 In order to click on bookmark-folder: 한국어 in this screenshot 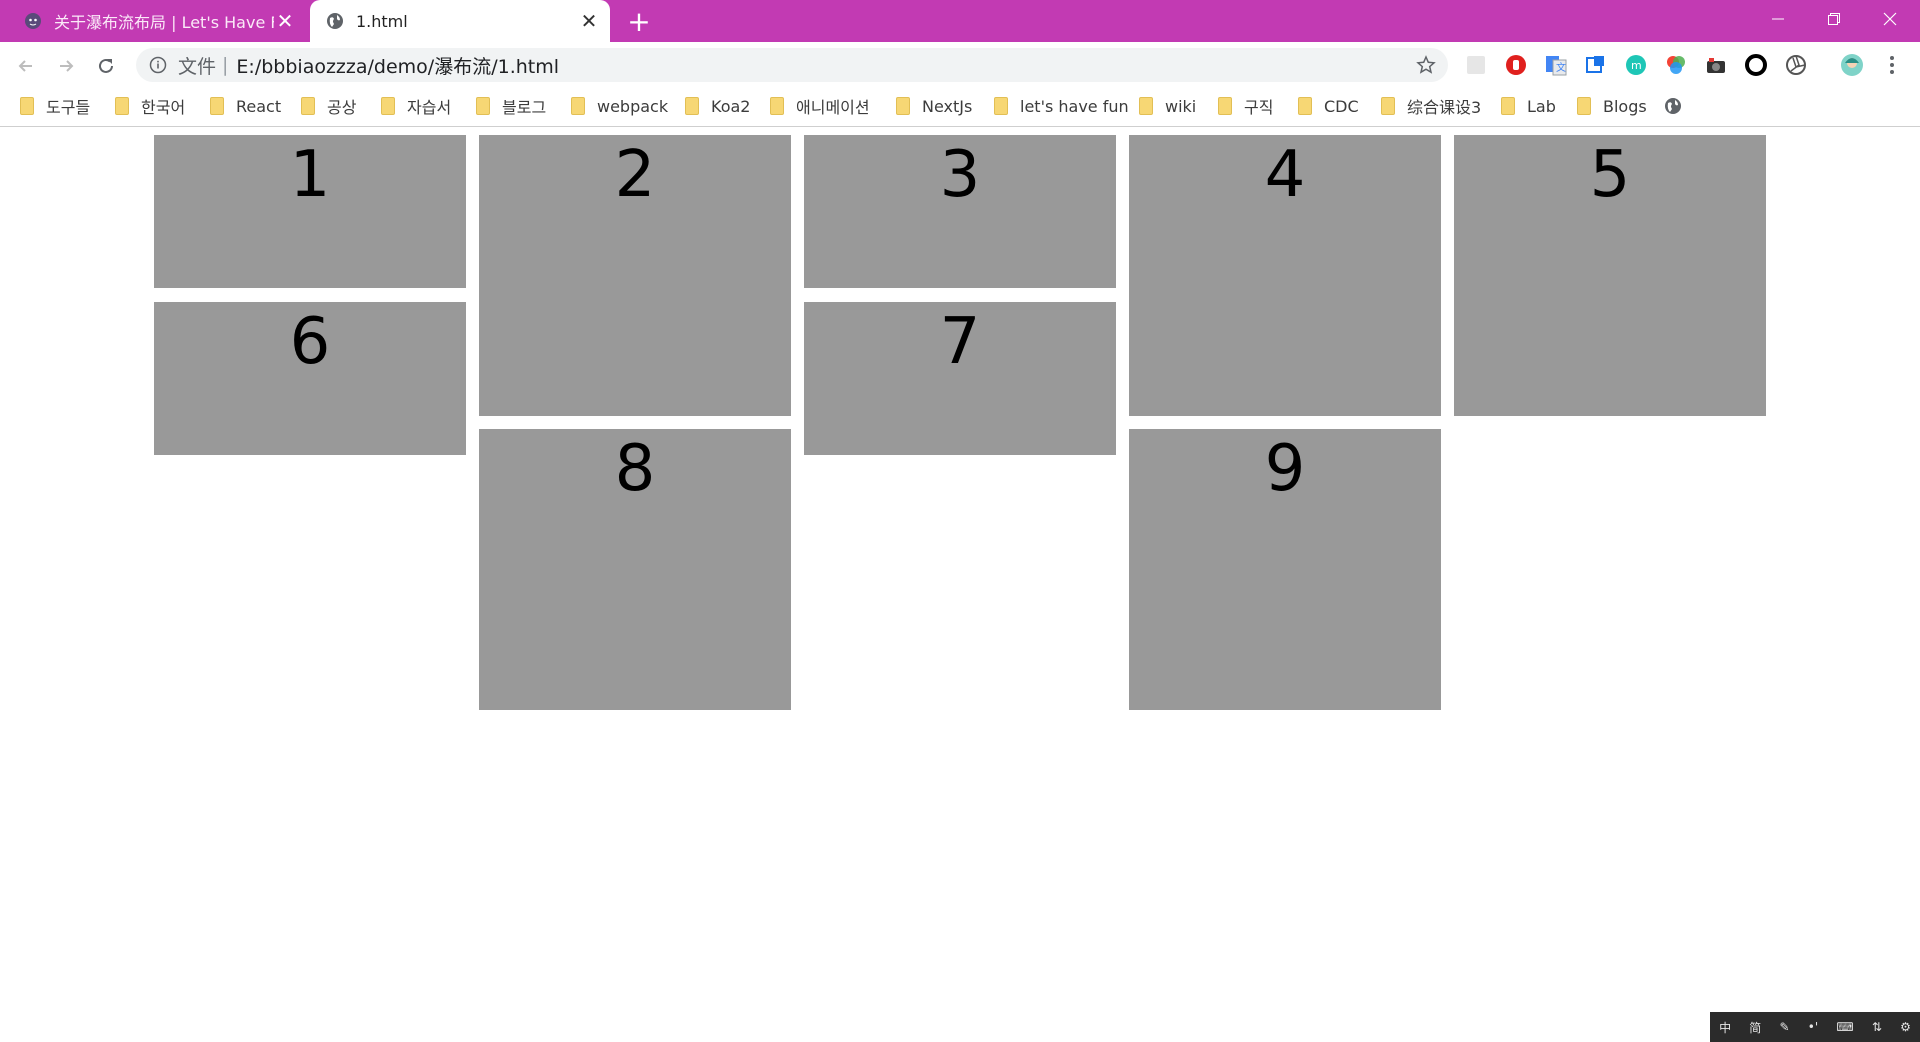, I will do `click(150, 106)`.